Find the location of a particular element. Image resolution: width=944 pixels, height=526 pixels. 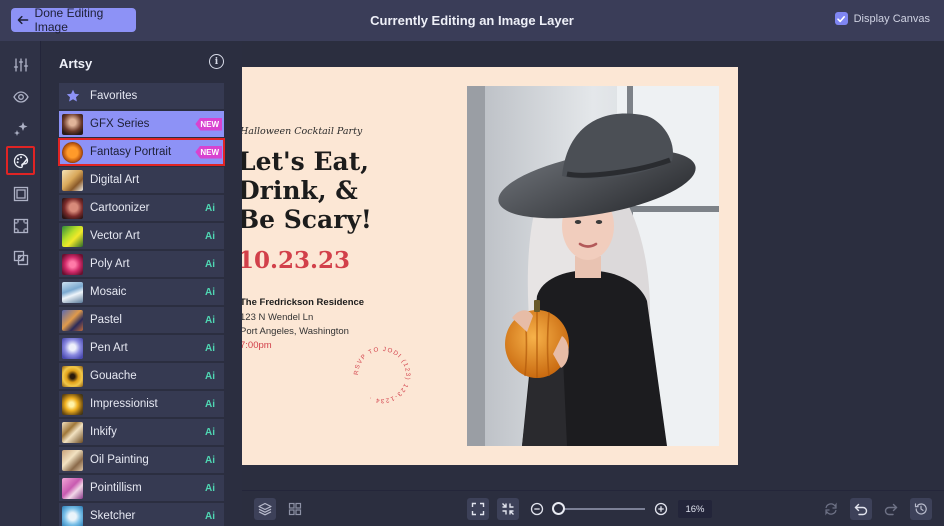

bottom-toolbar: 16% is located at coordinates (593, 508).